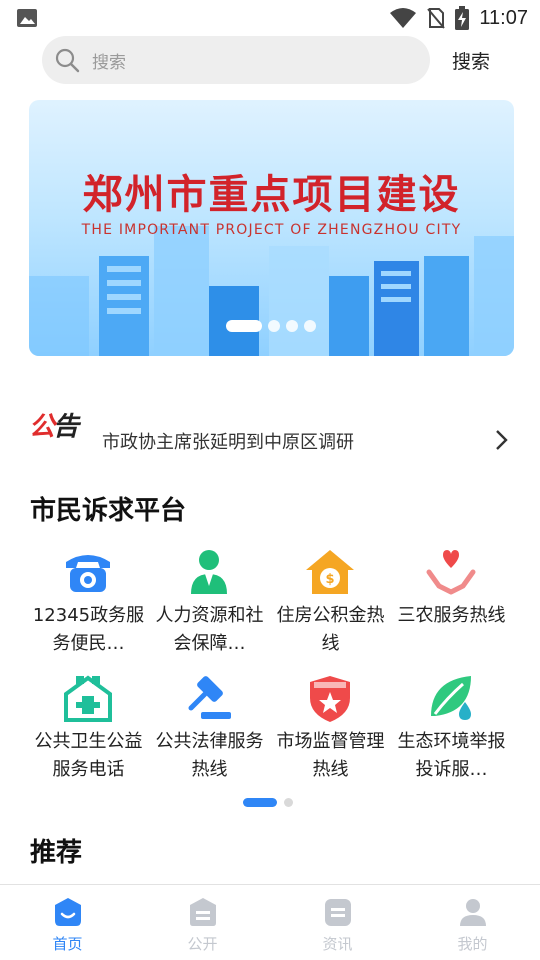 This screenshot has width=540, height=960. Describe the element at coordinates (288, 802) in the screenshot. I see `pager-dot` at that location.